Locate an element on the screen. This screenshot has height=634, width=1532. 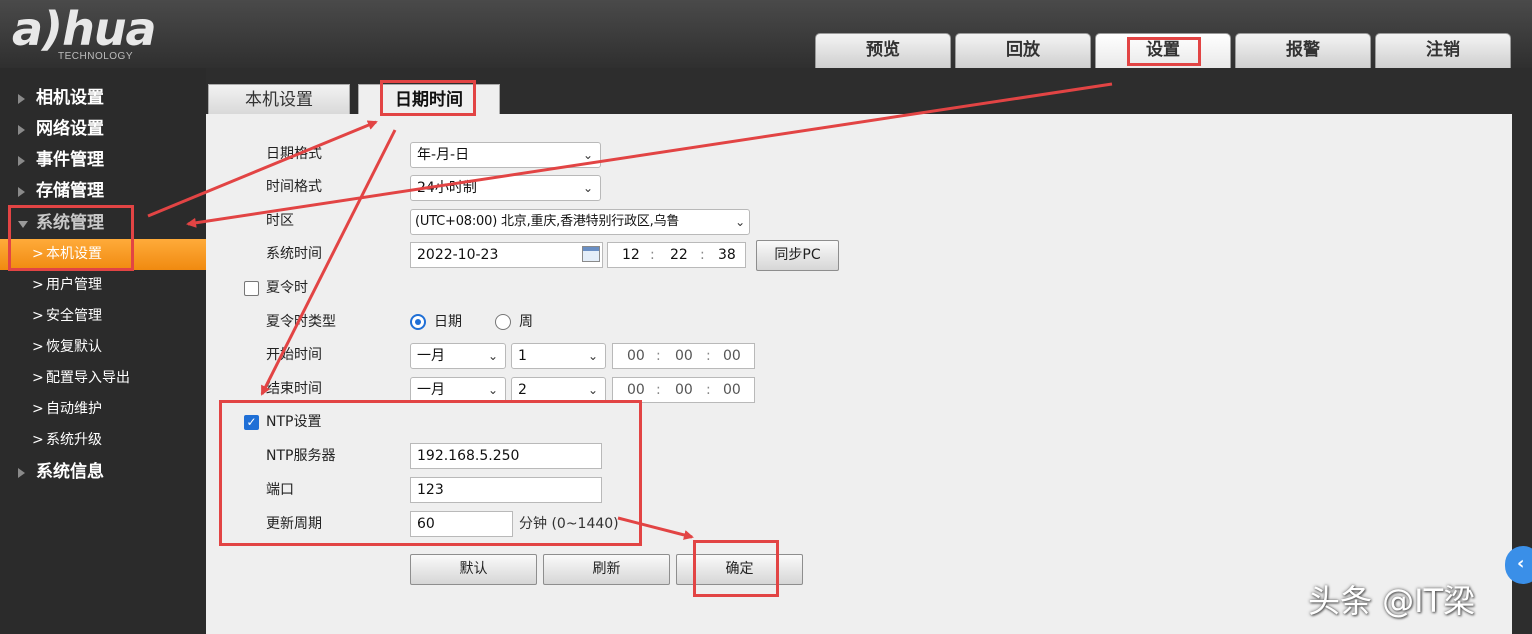
start-time-label: 开始时间 is located at coordinates (294, 355).